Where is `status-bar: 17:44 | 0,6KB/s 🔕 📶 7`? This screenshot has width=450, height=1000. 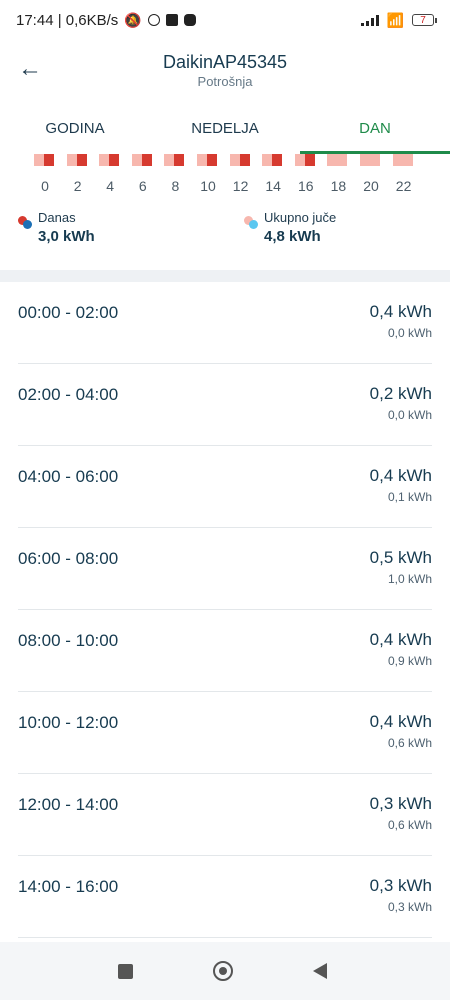
status-bar: 17:44 | 0,6KB/s 🔕 📶 7 is located at coordinates (225, 20).